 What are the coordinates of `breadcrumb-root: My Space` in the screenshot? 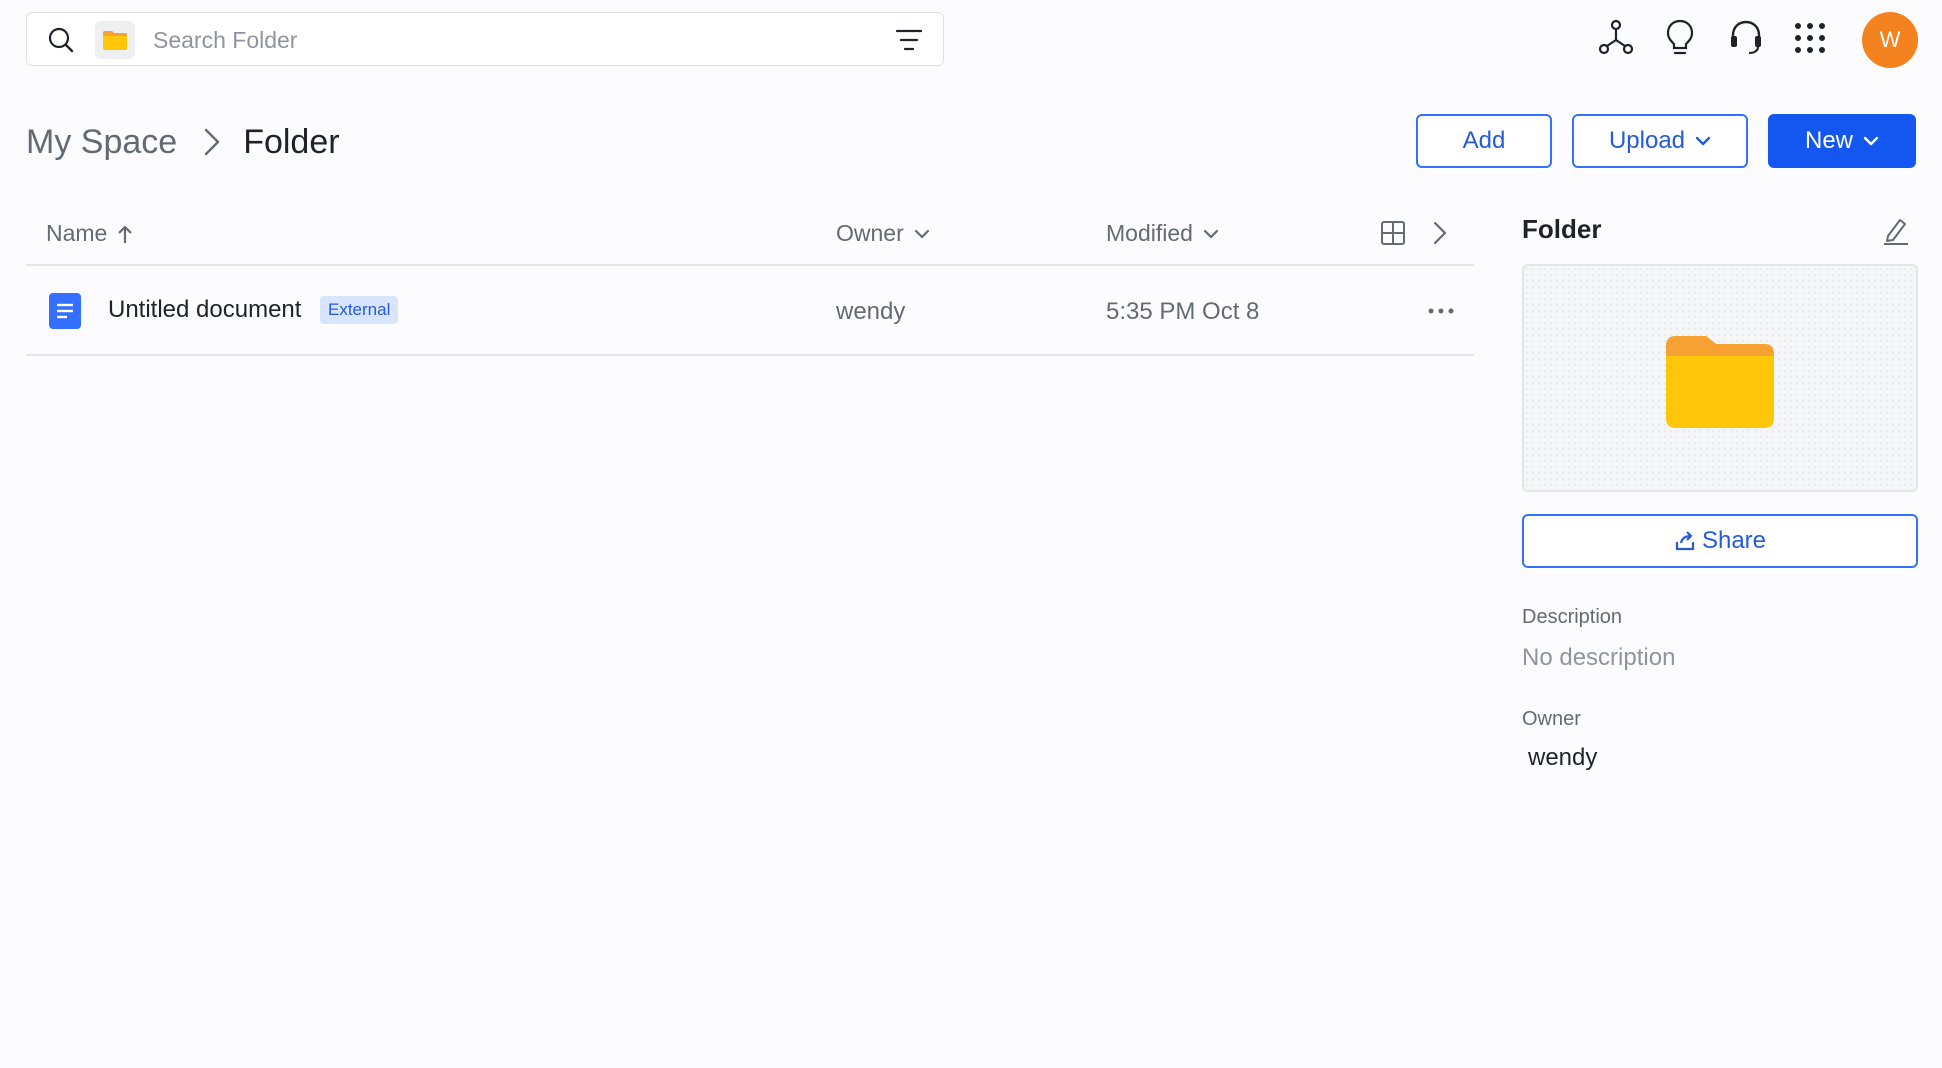 It's located at (101, 142).